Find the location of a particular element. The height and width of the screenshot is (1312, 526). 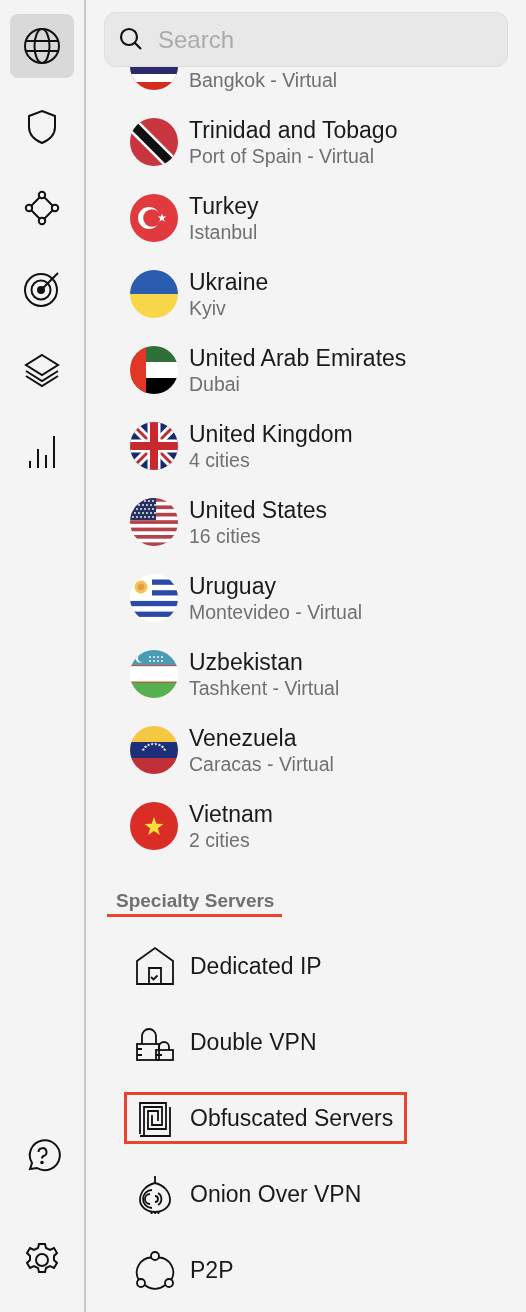

star-flag-icon is located at coordinates (154, 826).